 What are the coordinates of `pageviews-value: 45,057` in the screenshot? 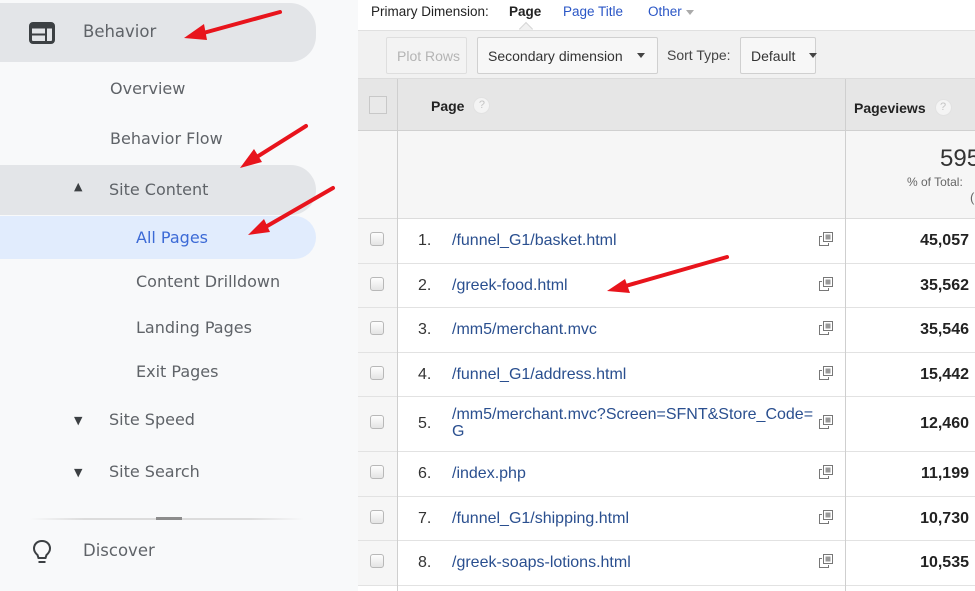 It's located at (944, 240).